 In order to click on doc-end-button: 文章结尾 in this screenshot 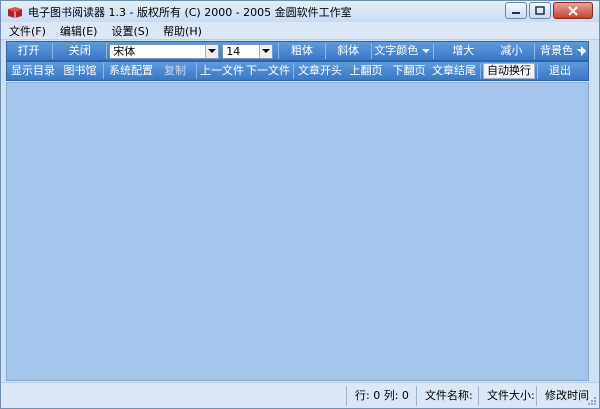, I will do `click(454, 71)`.